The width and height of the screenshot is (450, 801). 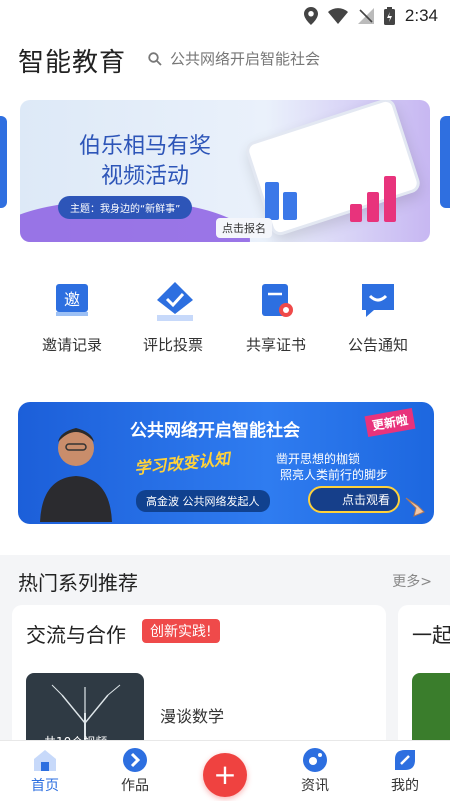 I want to click on watch-button: 点击观看, so click(x=353, y=499).